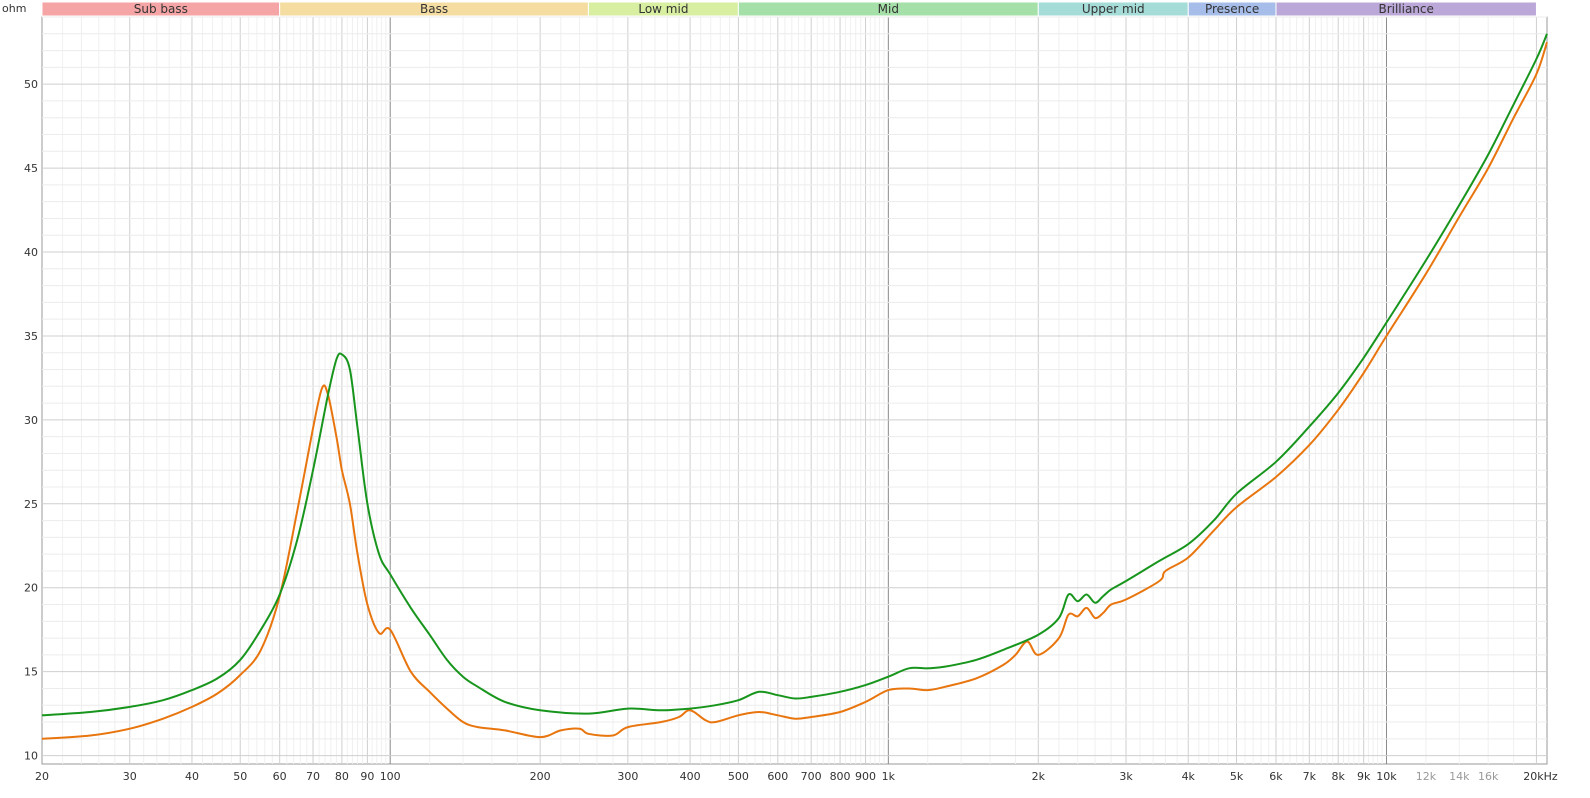 This screenshot has width=1590, height=798. What do you see at coordinates (1126, 776) in the screenshot?
I see `x-tick-label: 3k` at bounding box center [1126, 776].